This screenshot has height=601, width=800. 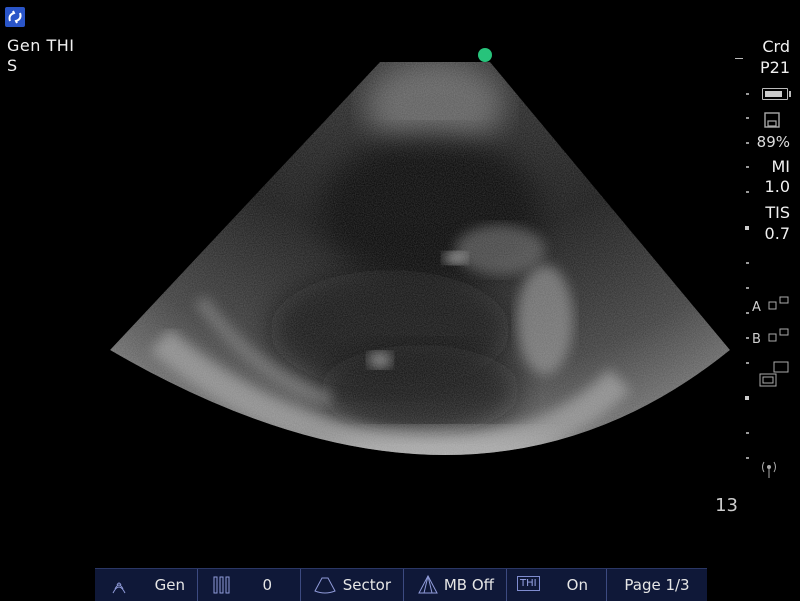 I want to click on multibeam-control: MB Off, so click(x=455, y=585).